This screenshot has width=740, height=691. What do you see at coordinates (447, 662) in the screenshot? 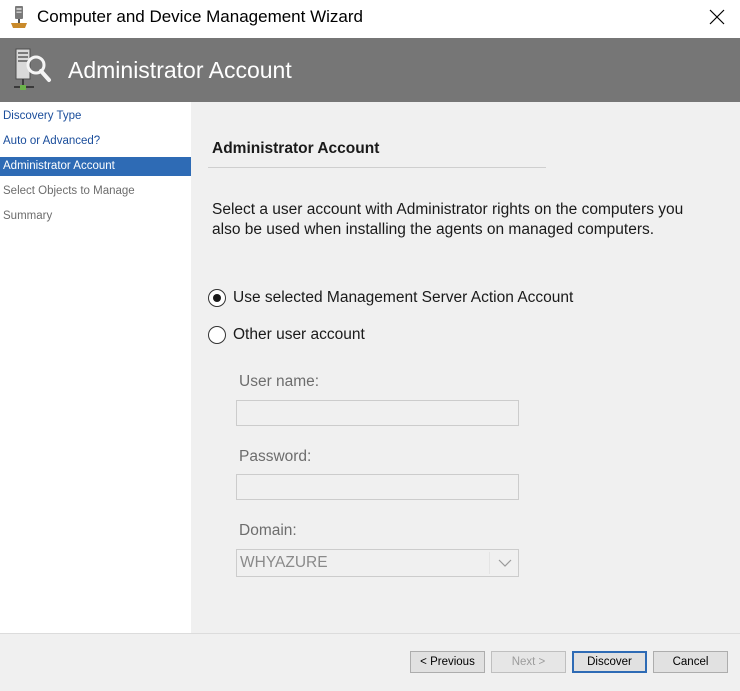
I see `previous-button: < Previous` at bounding box center [447, 662].